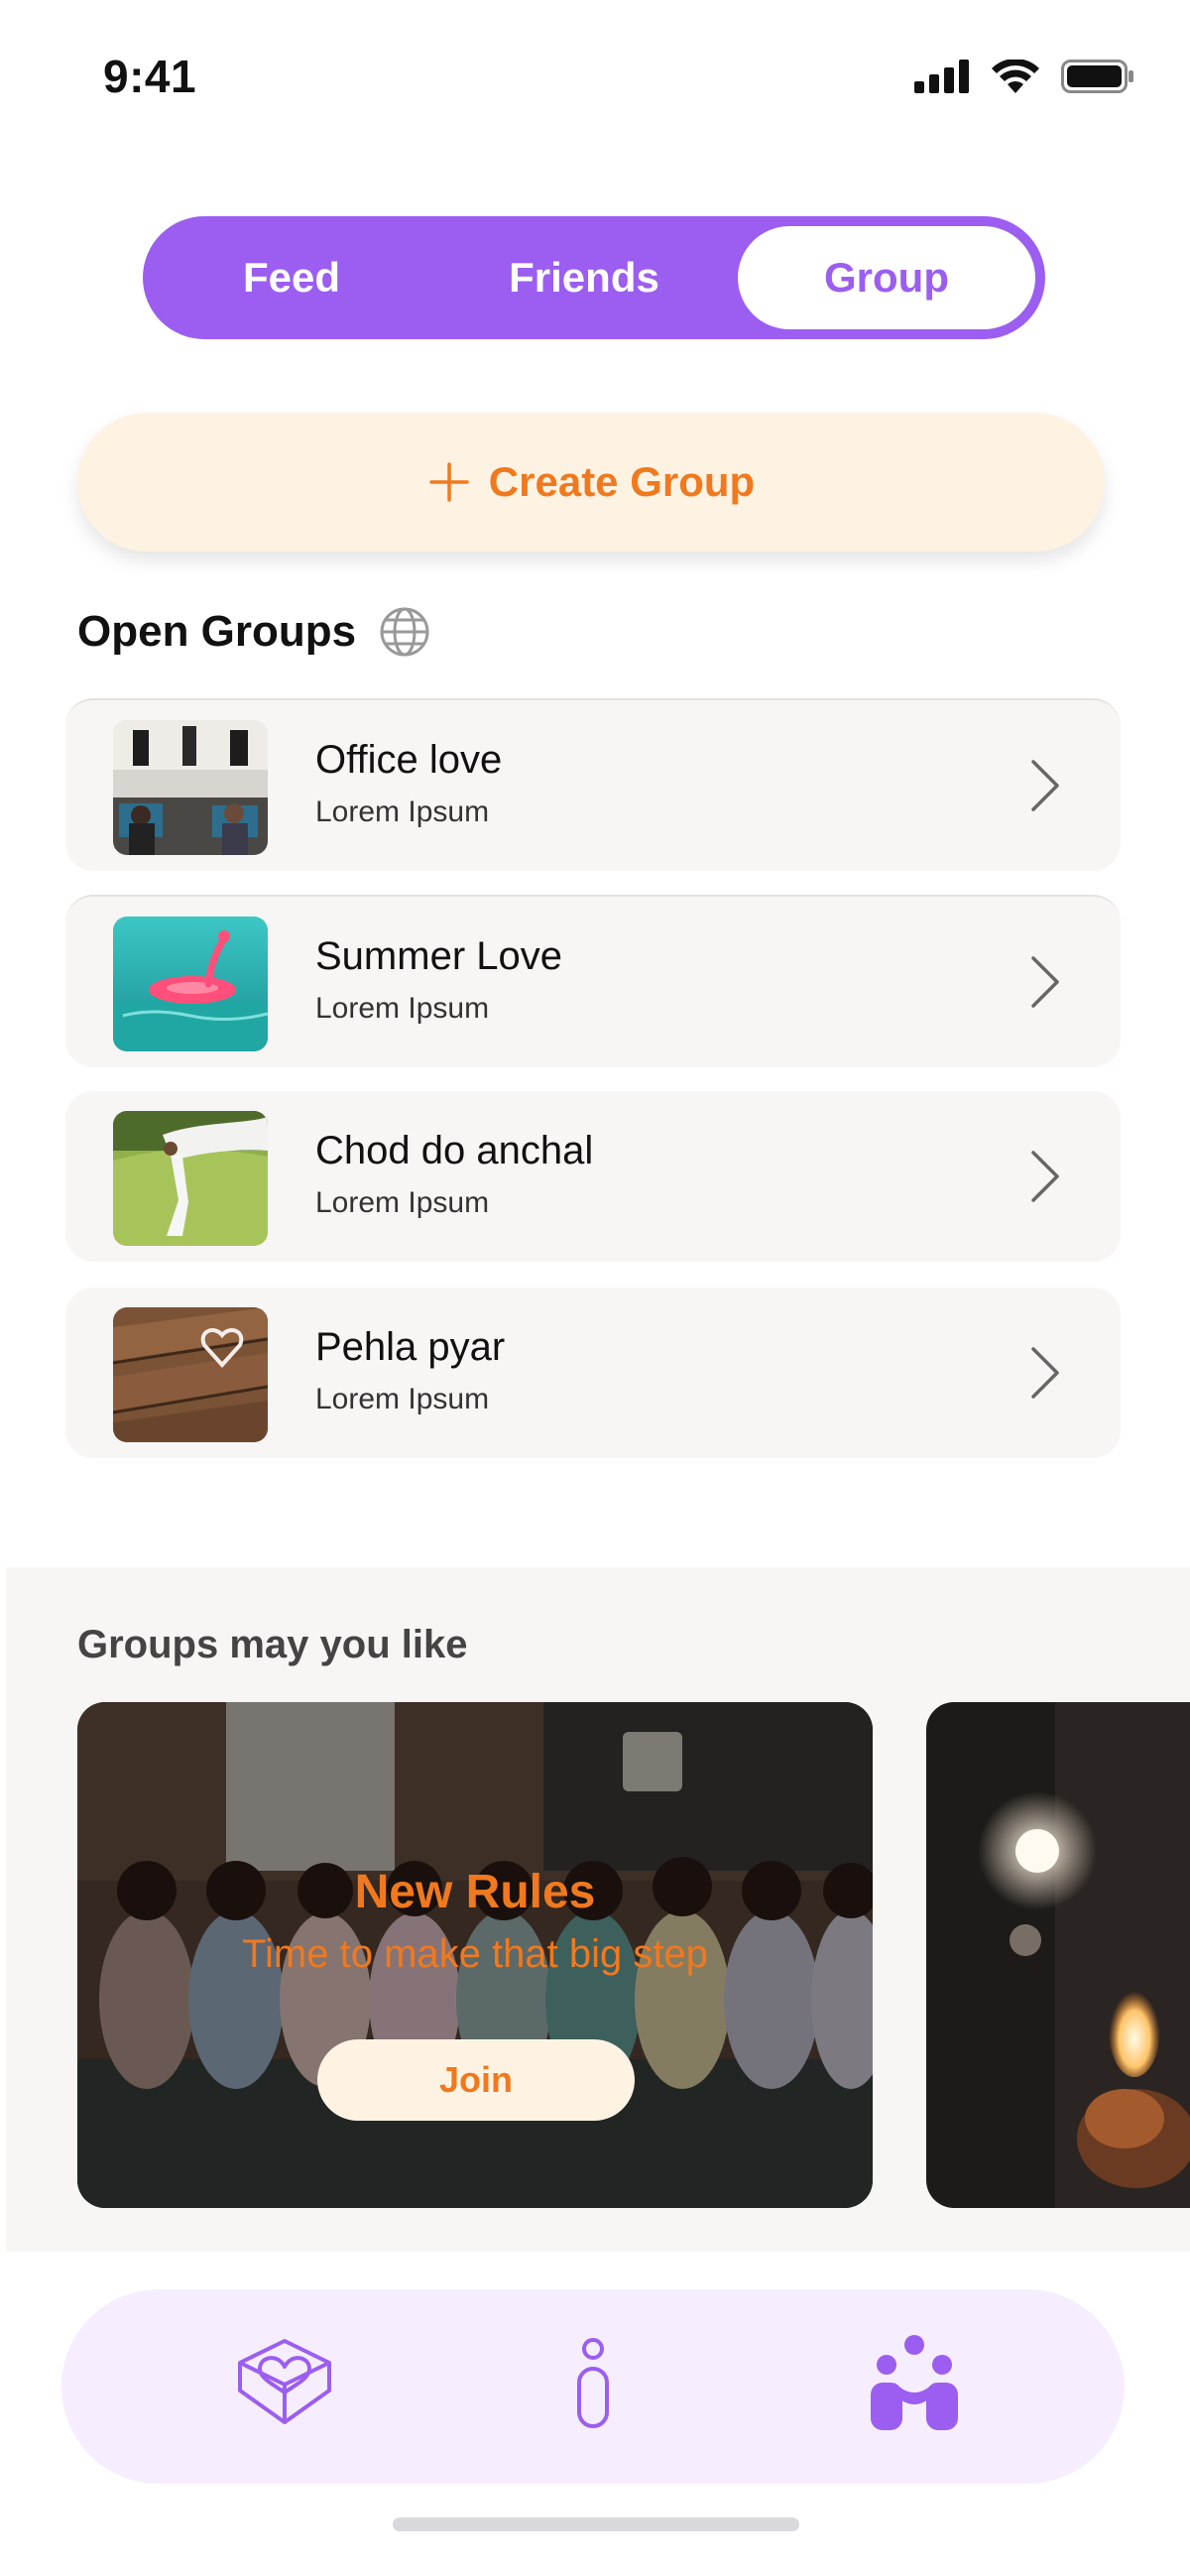 This screenshot has height=2576, width=1190. I want to click on tab-feed: Feed, so click(291, 277).